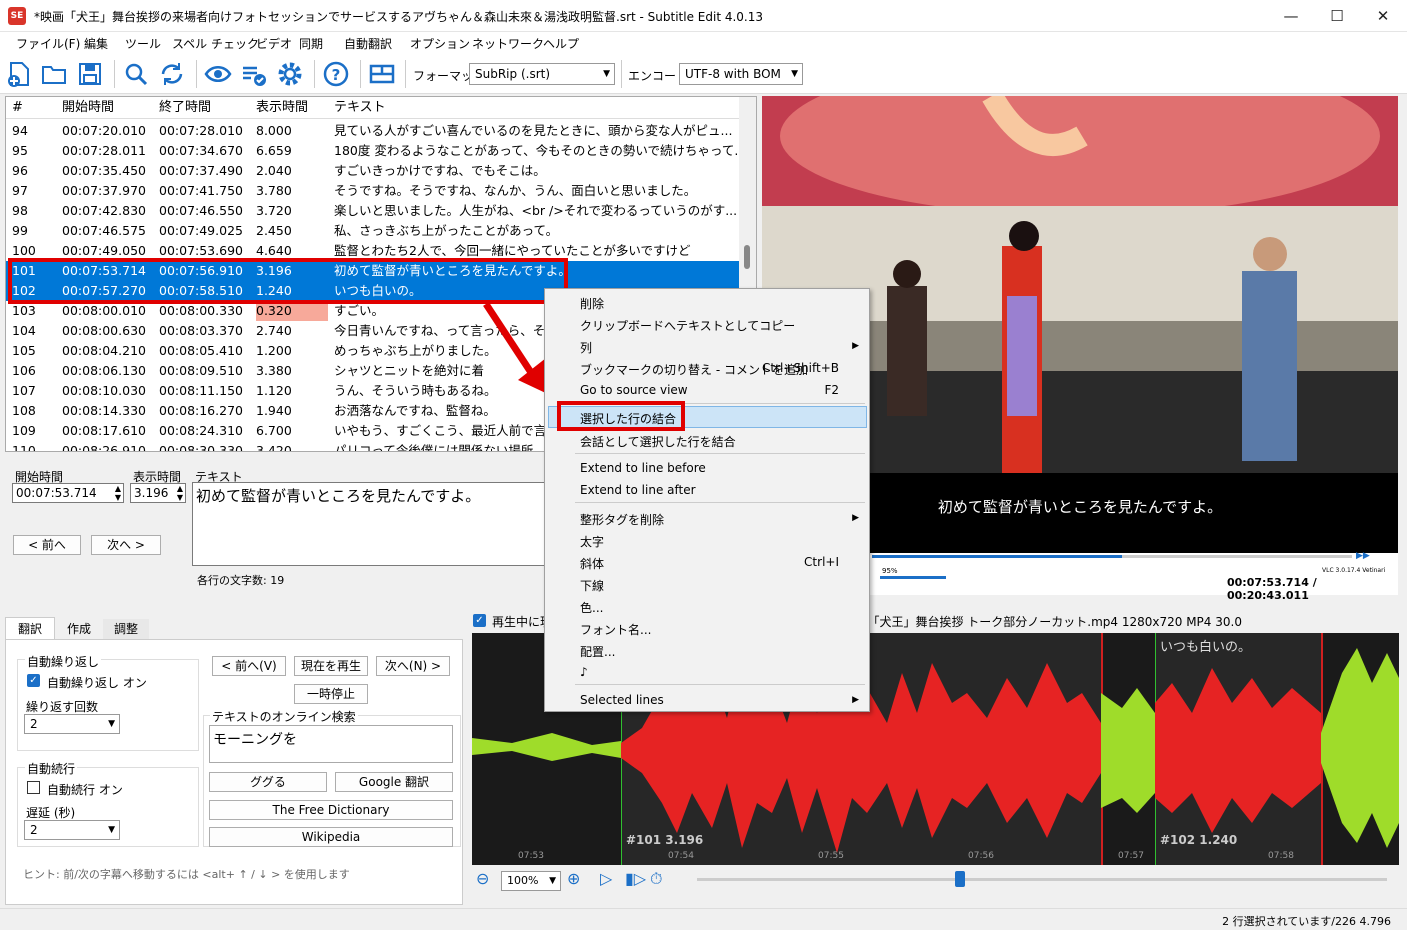 Image resolution: width=1407 pixels, height=930 pixels. What do you see at coordinates (1042, 879) in the screenshot?
I see `waveform-position-slider` at bounding box center [1042, 879].